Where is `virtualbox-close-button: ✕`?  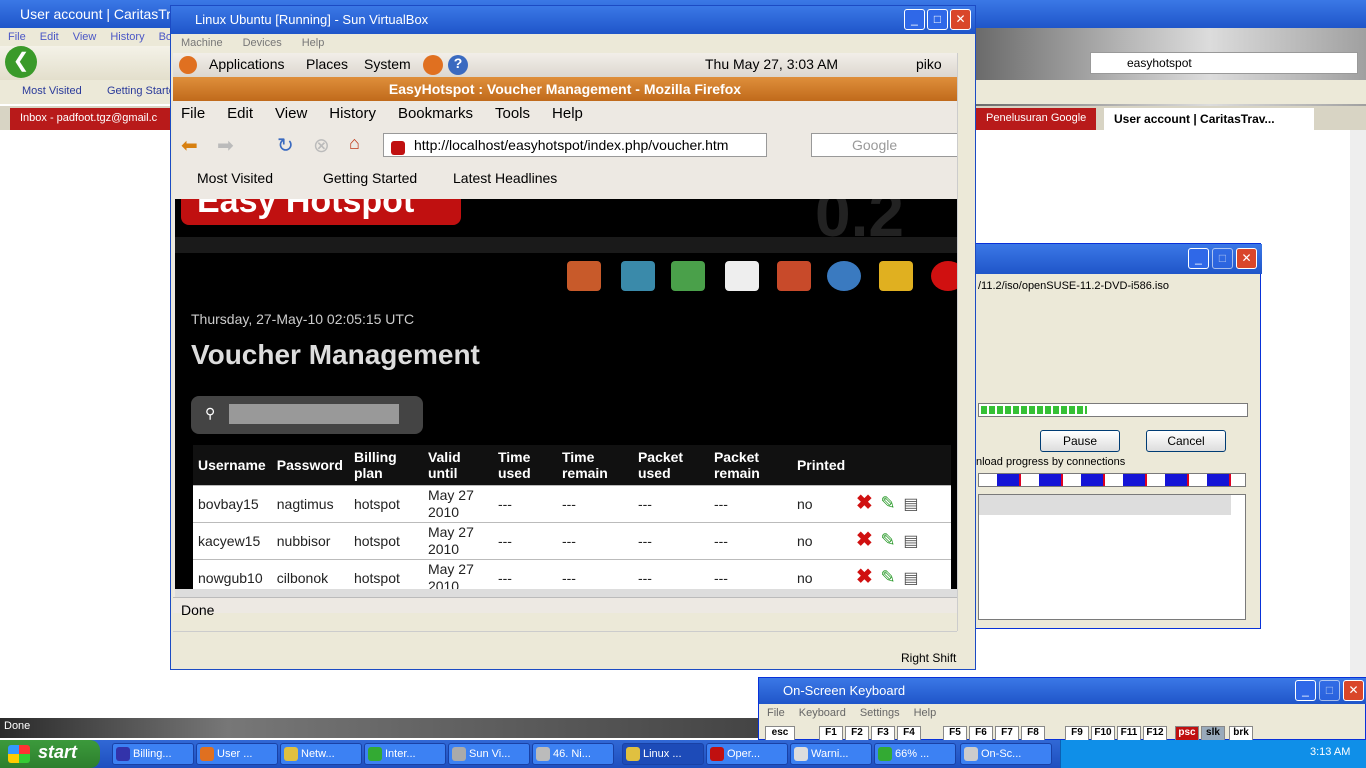
virtualbox-close-button: ✕ is located at coordinates (960, 19).